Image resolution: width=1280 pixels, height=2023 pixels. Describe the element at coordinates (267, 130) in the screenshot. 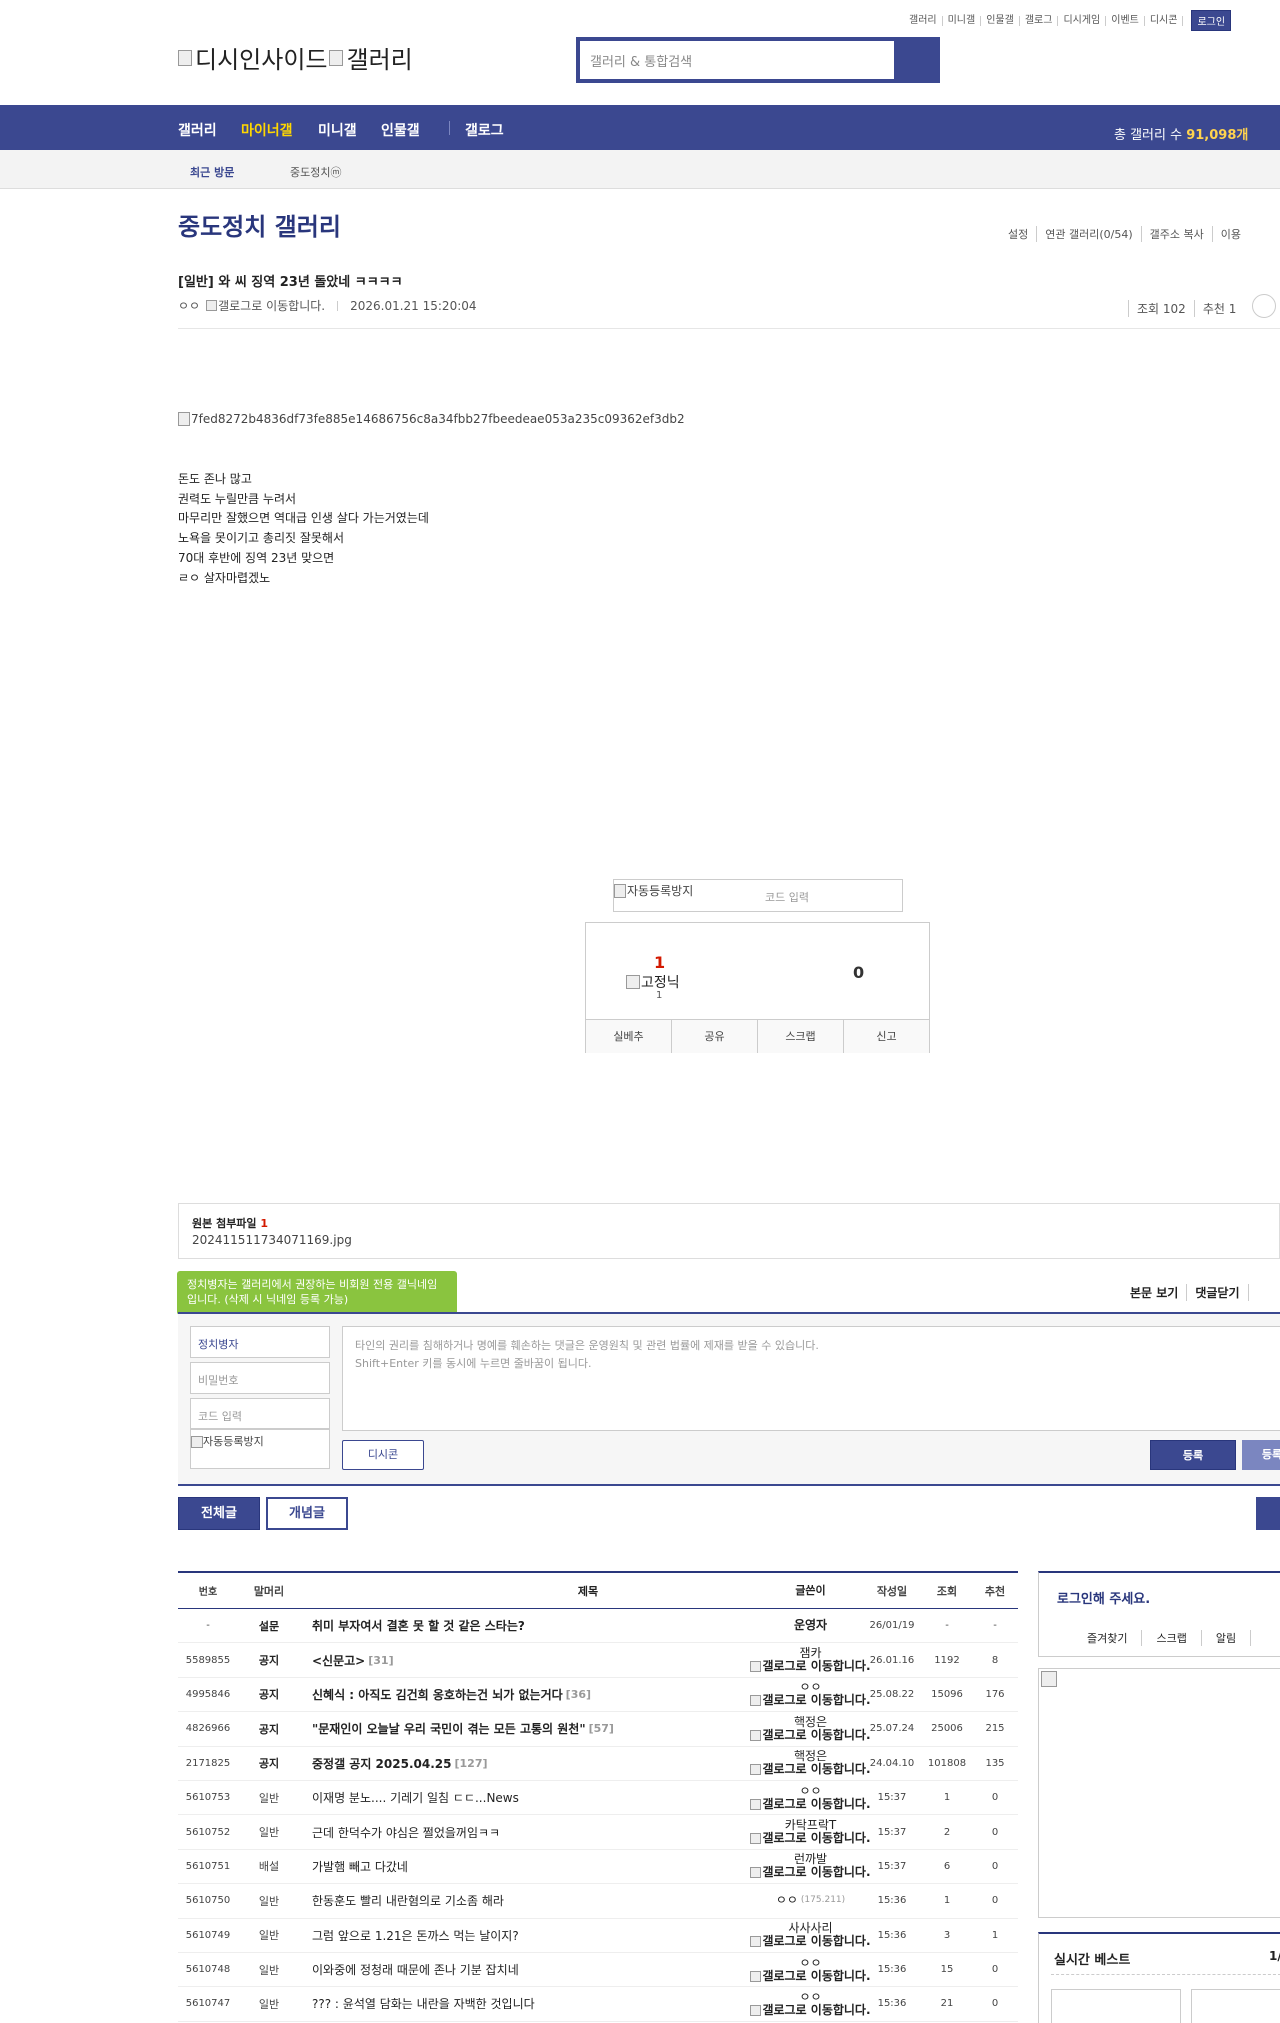

I see `nav-minor-gallery: 마이너갤` at that location.